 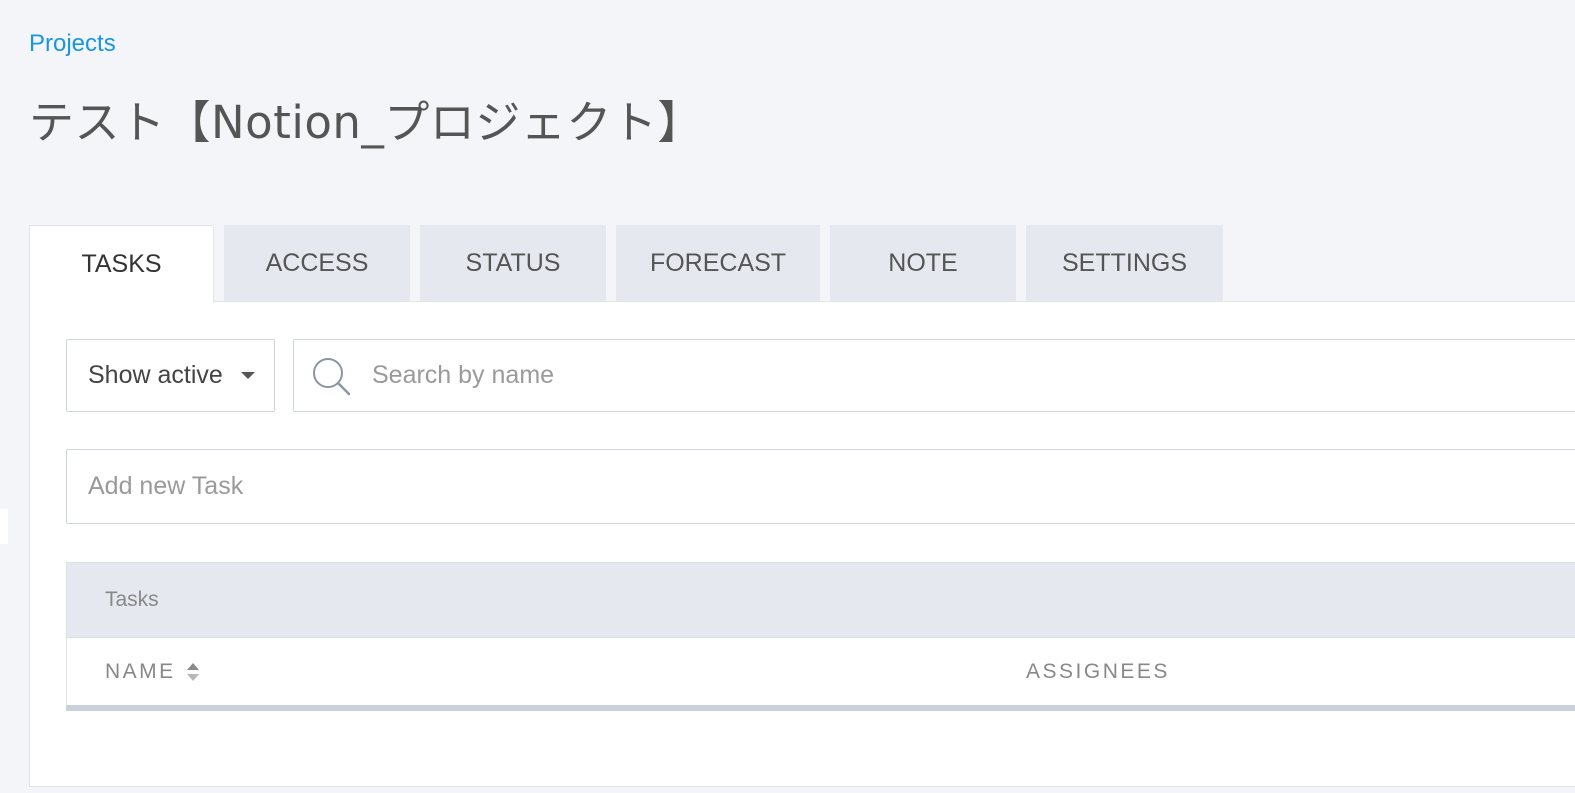 What do you see at coordinates (923, 263) in the screenshot?
I see `tab-note: NOTE` at bounding box center [923, 263].